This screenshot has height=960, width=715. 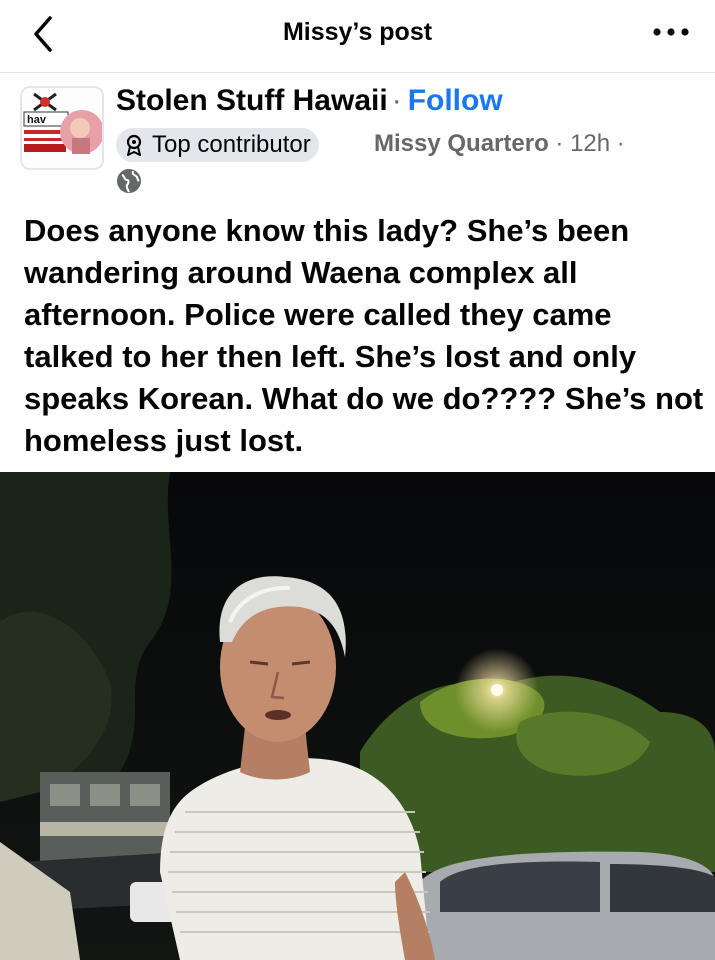 What do you see at coordinates (231, 144) in the screenshot?
I see `badge-label: Top contributor` at bounding box center [231, 144].